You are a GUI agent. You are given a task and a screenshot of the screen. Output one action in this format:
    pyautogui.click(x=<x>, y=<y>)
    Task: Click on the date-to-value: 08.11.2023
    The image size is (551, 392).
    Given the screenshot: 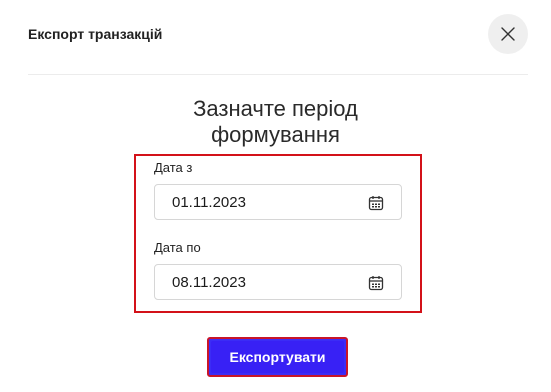 What is the action you would take?
    pyautogui.click(x=209, y=282)
    